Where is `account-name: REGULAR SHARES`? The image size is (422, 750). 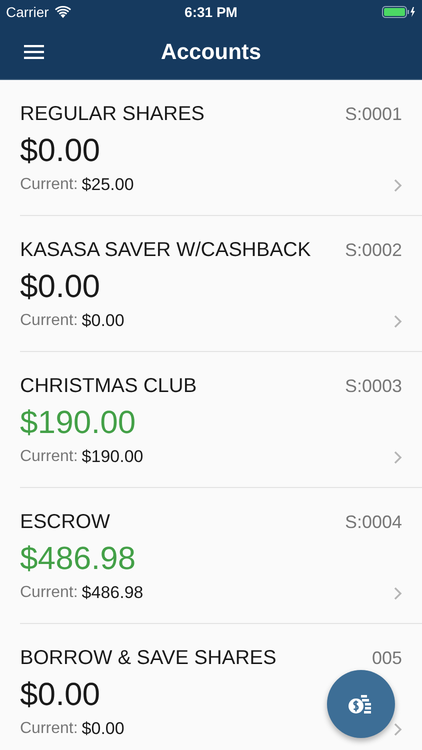
account-name: REGULAR SHARES is located at coordinates (112, 114).